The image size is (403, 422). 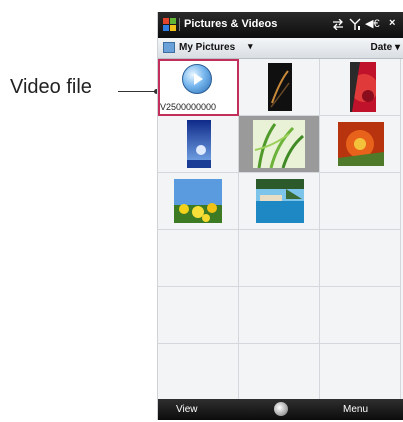 What do you see at coordinates (372, 23) in the screenshot?
I see `volume-icon: ◀€` at bounding box center [372, 23].